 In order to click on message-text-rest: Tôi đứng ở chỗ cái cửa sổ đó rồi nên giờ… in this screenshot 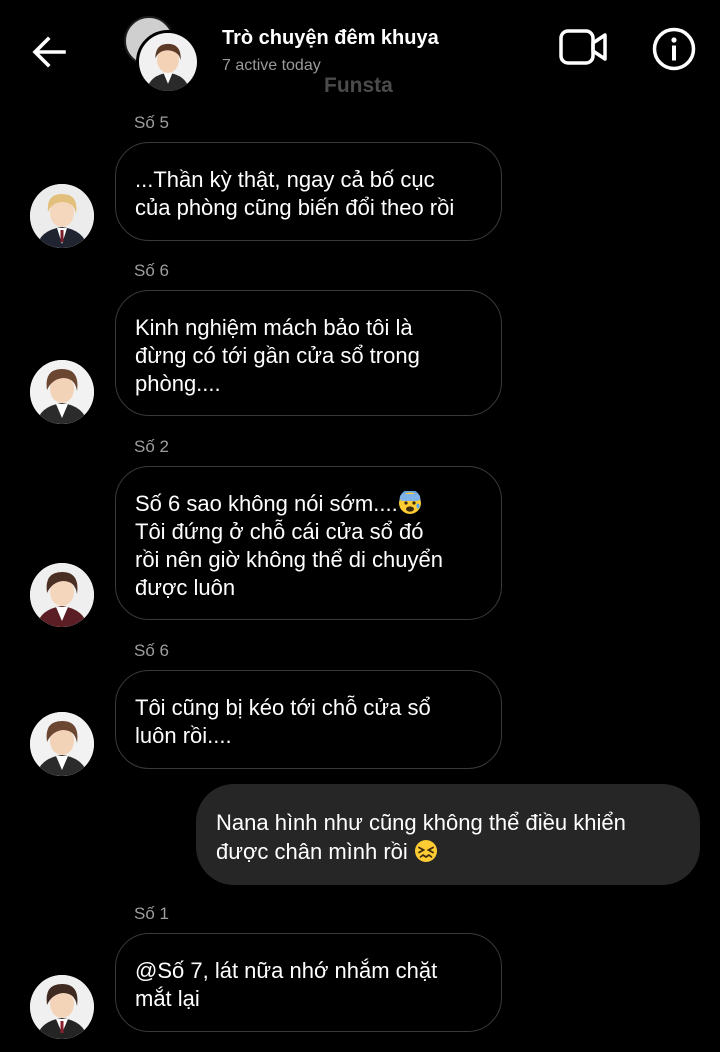, I will do `click(289, 559)`.